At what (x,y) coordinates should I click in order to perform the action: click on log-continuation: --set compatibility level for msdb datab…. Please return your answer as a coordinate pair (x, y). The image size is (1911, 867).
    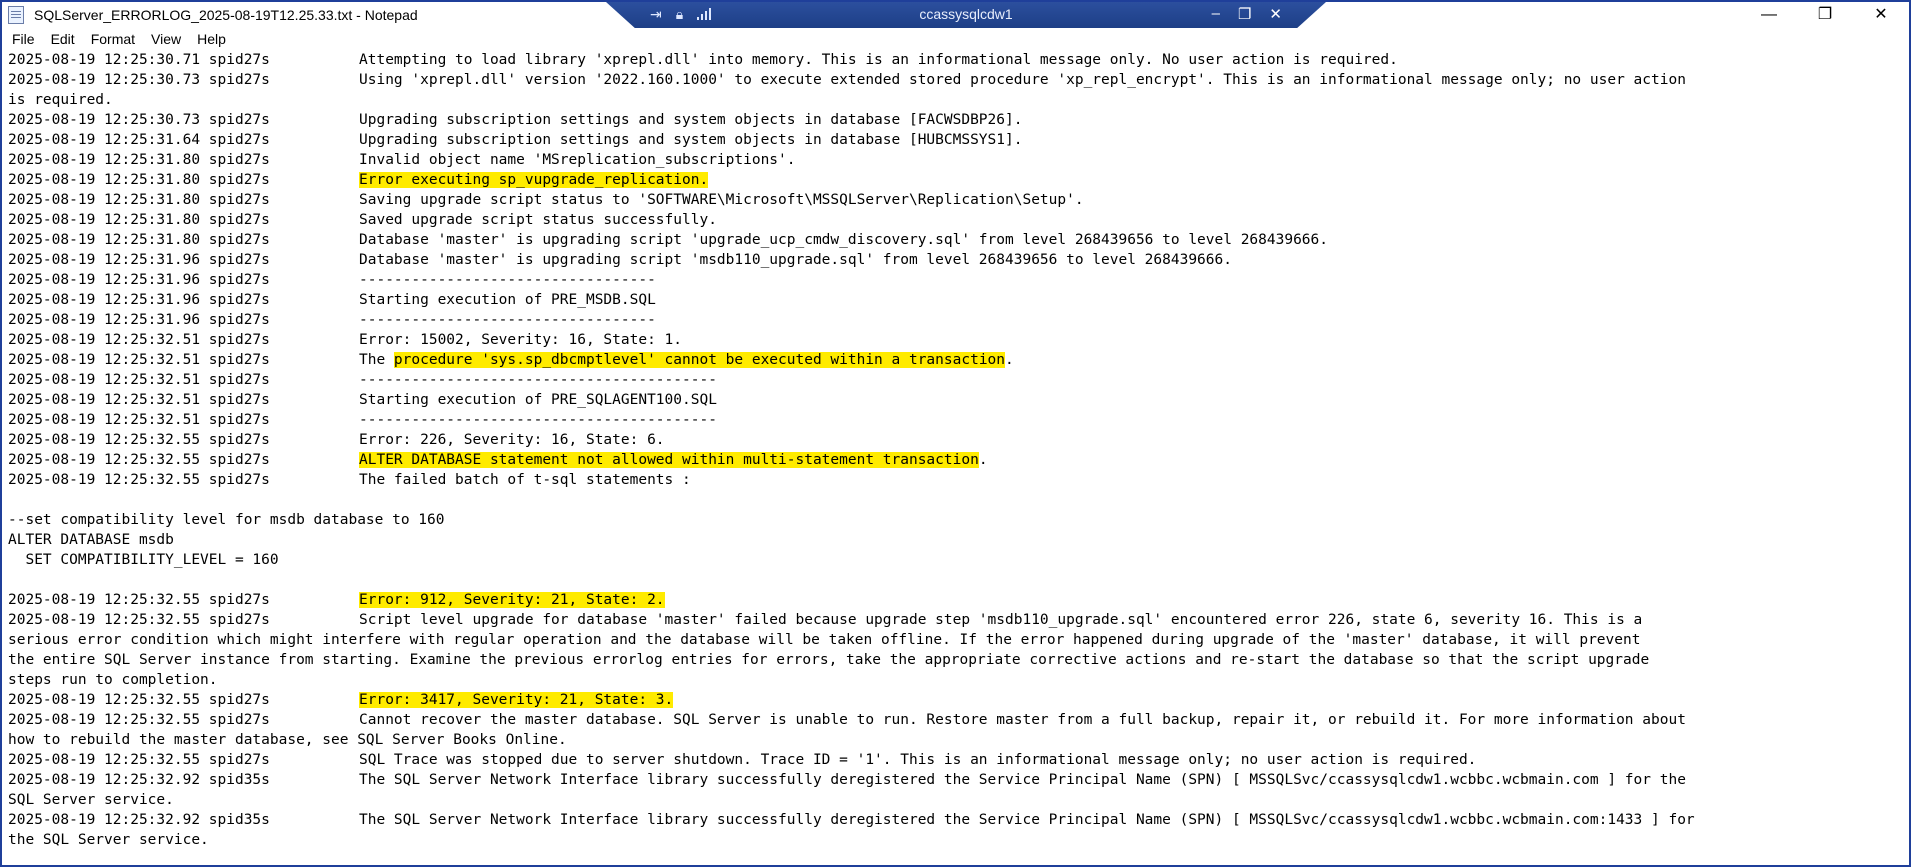
    Looking at the image, I should click on (226, 520).